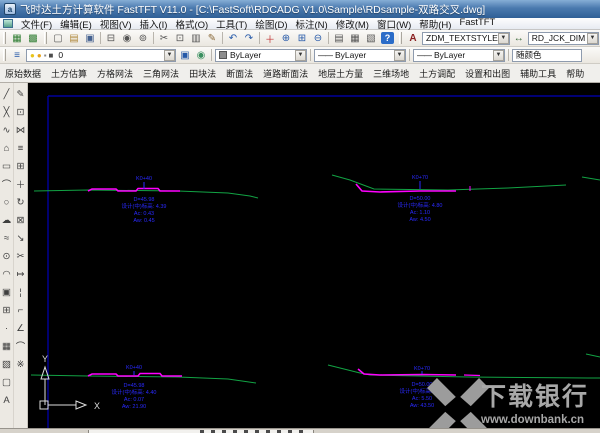  Describe the element at coordinates (111, 38) in the screenshot. I see `plot-icon: ⊟` at that location.